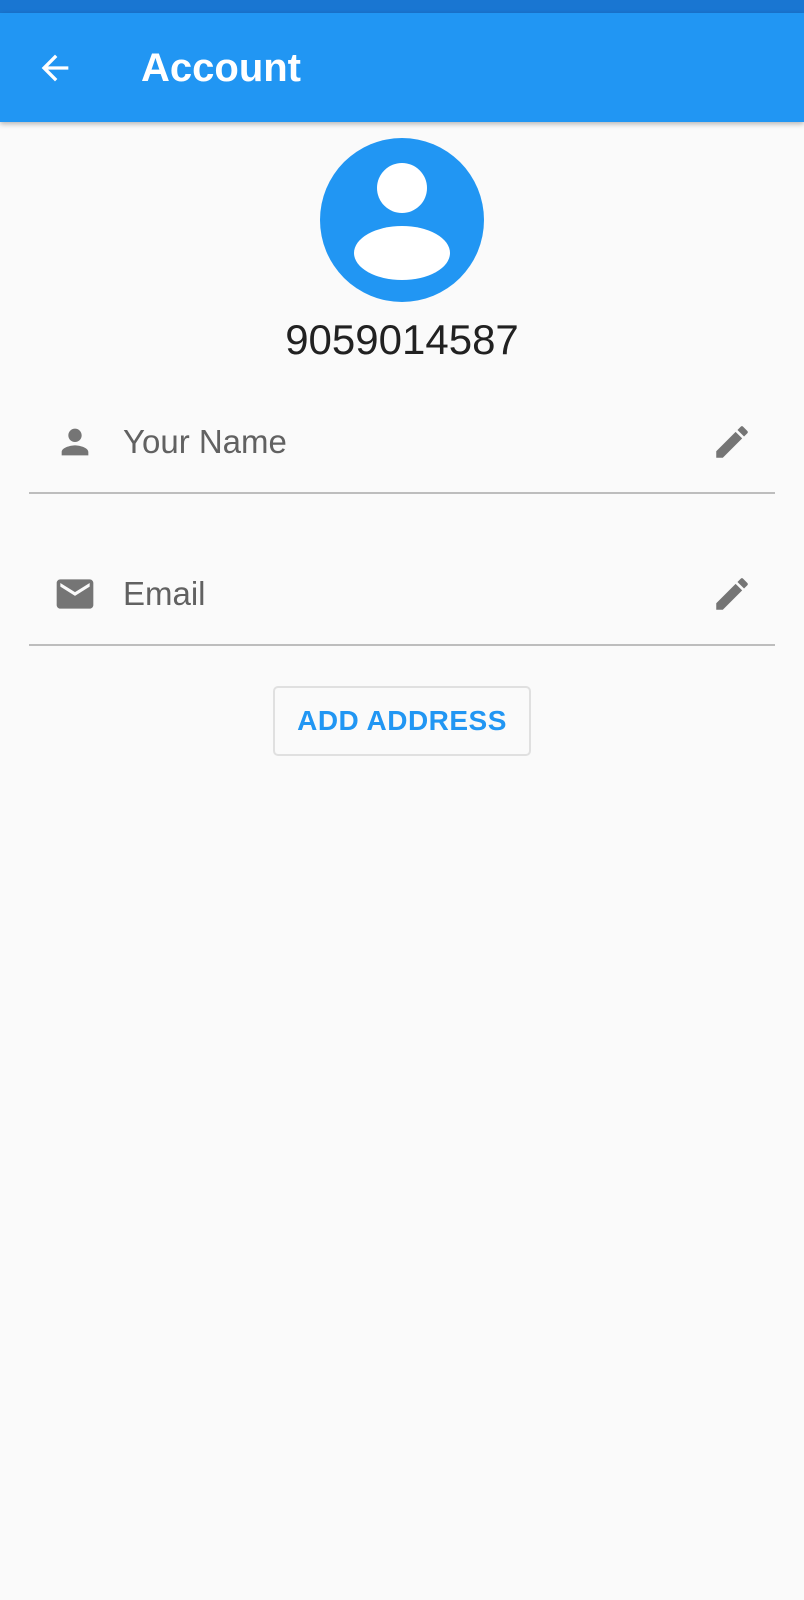 The image size is (804, 1600). Describe the element at coordinates (402, 339) in the screenshot. I see `phone-number: 9059014587` at that location.